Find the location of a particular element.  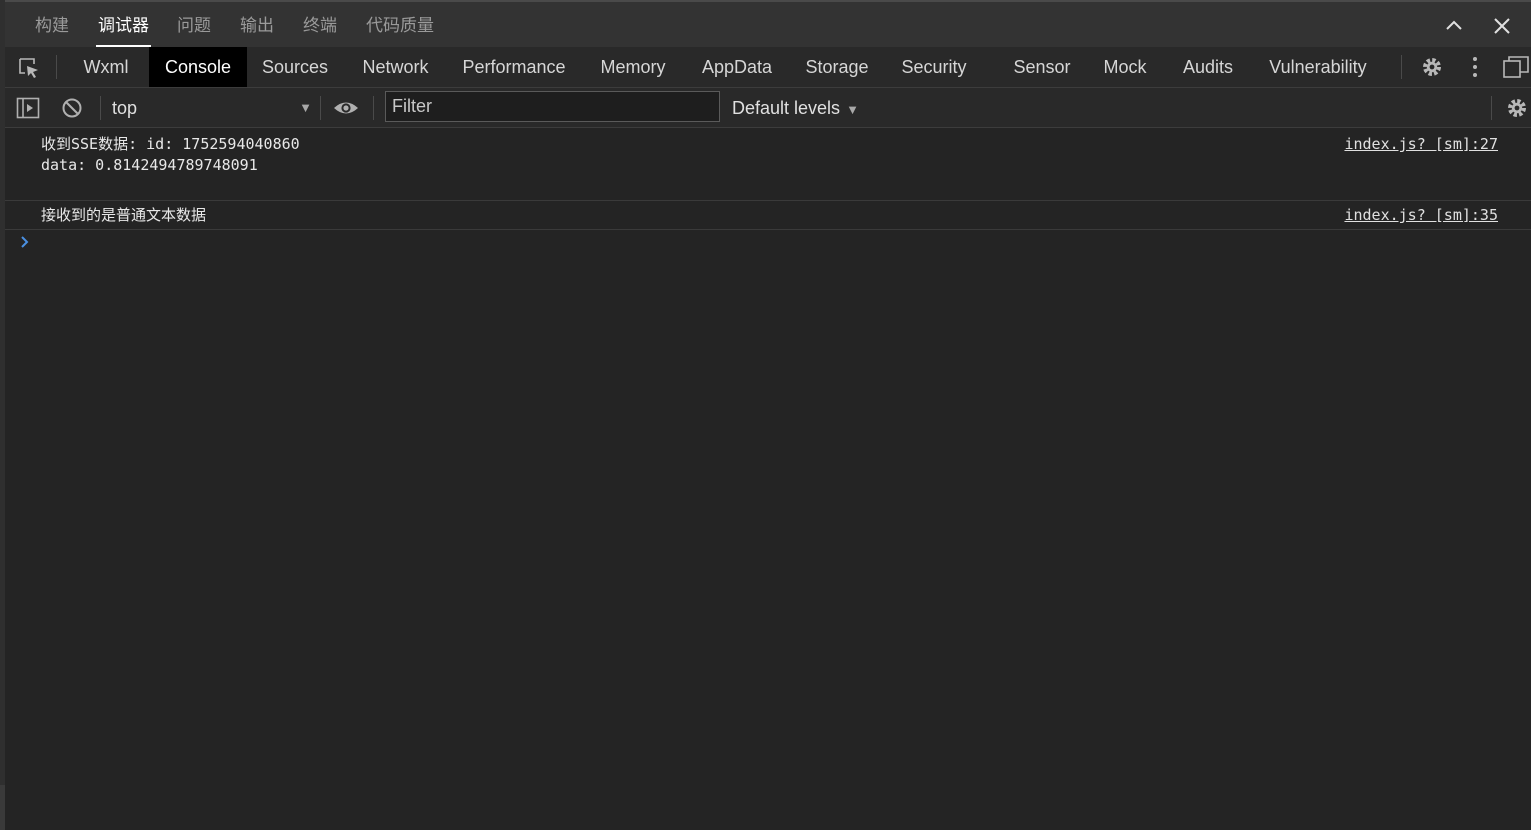

panel-tab-code-quality: 代码质量 is located at coordinates (400, 24).